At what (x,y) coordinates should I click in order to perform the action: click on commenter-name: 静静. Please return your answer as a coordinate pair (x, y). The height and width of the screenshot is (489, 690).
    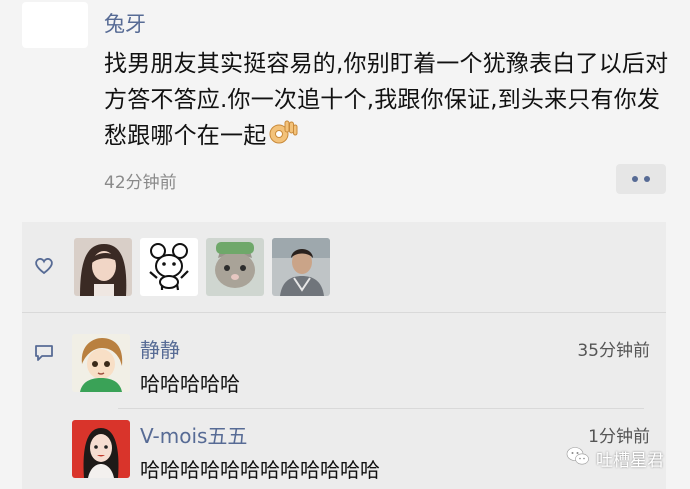
    Looking at the image, I should click on (160, 348).